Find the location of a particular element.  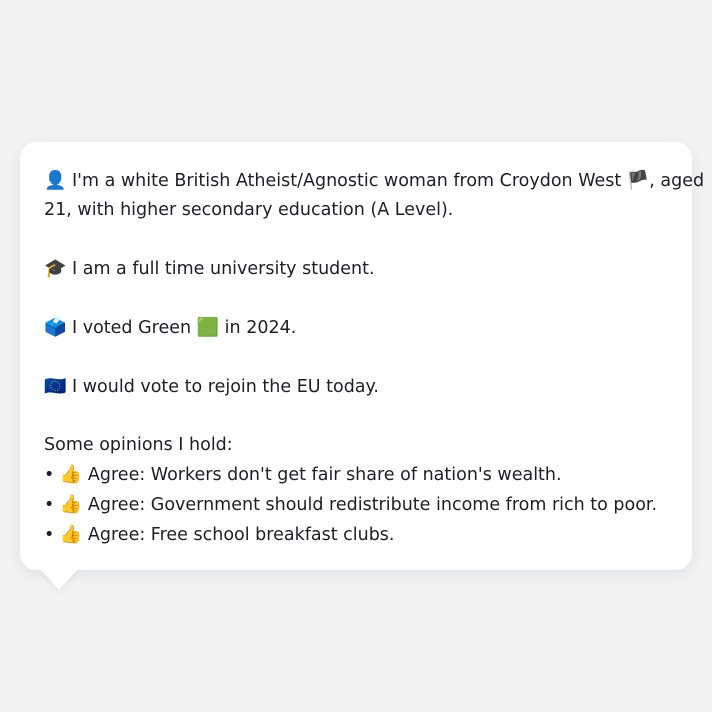

vote-text: I voted Green is located at coordinates (132, 328).